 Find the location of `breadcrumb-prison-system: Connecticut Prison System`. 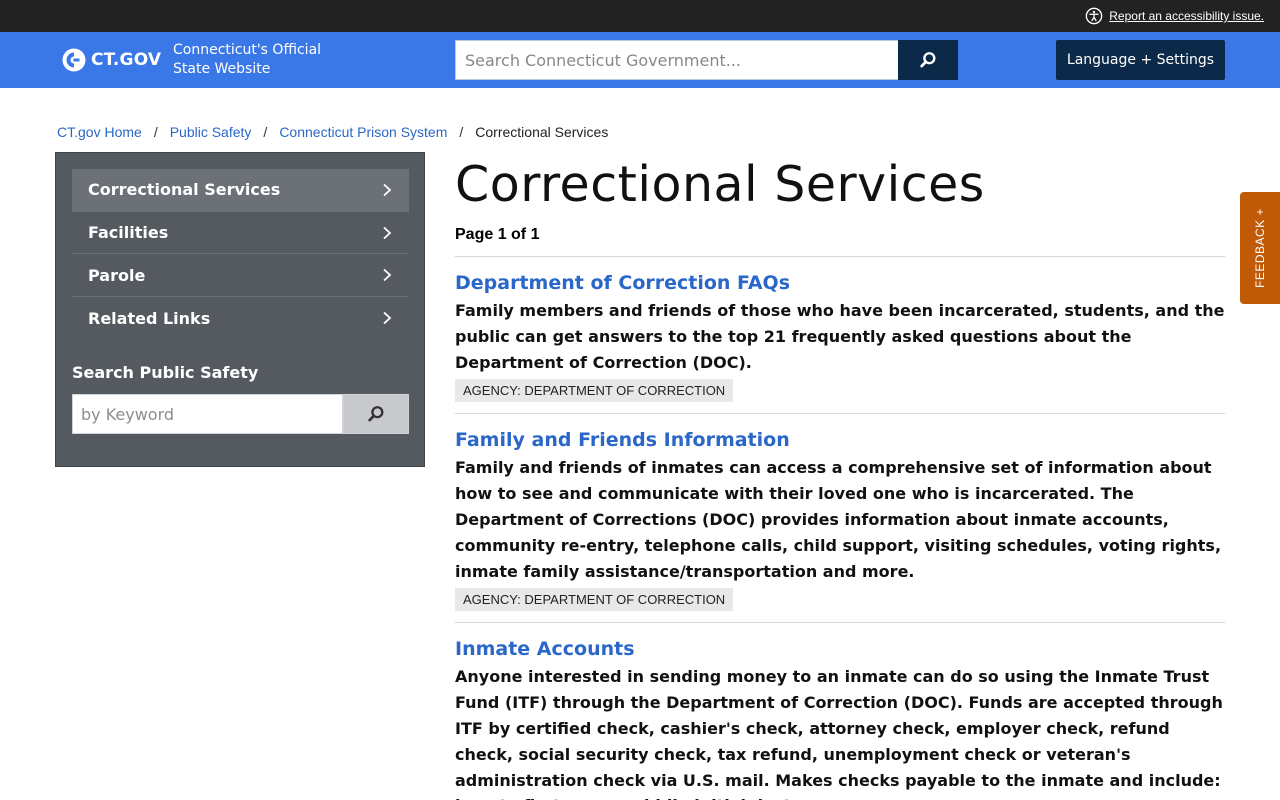

breadcrumb-prison-system: Connecticut Prison System is located at coordinates (363, 132).